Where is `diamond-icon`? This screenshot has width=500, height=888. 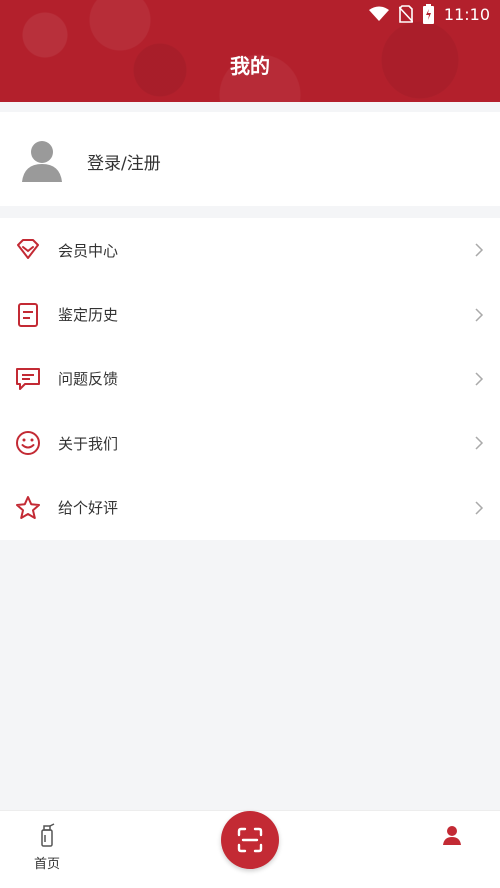
diamond-icon is located at coordinates (28, 249).